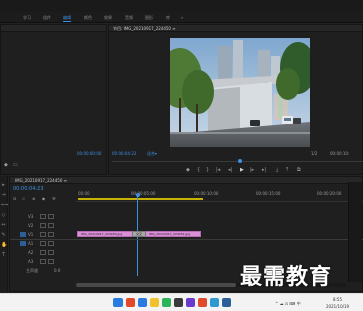 The width and height of the screenshot is (363, 311). What do you see at coordinates (4, 245) in the screenshot?
I see `hand-tool-icon: ✋` at bounding box center [4, 245].